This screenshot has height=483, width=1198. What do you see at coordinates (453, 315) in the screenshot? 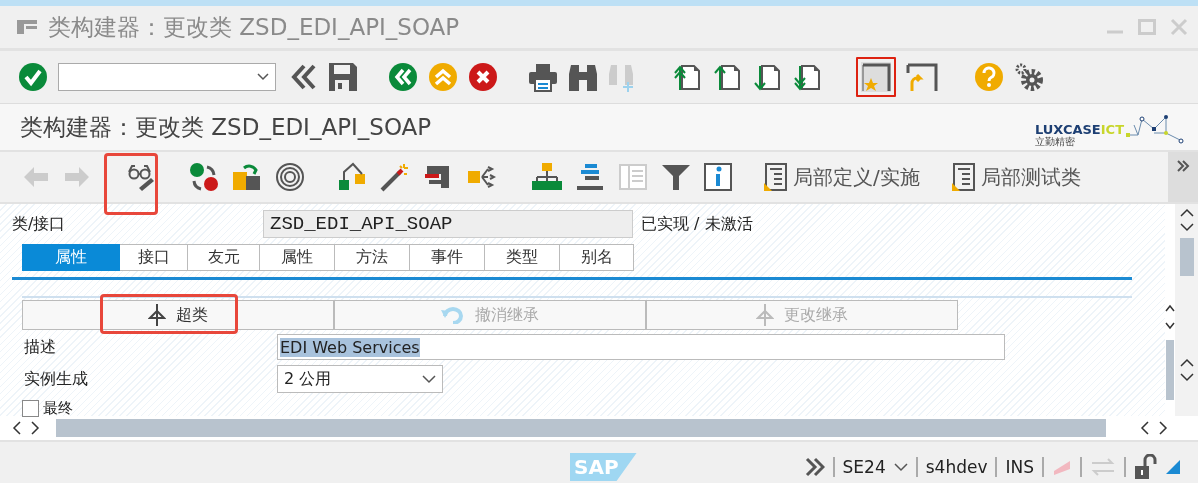
I see `undo-icon` at bounding box center [453, 315].